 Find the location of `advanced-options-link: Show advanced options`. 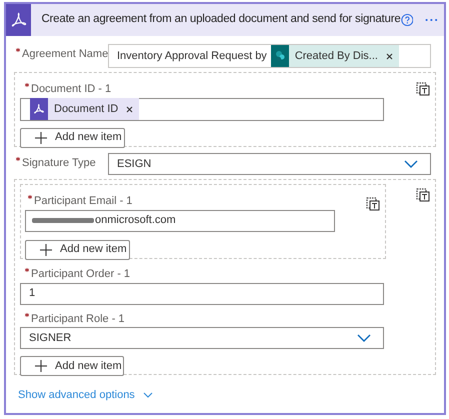

advanced-options-link: Show advanced options is located at coordinates (85, 395).